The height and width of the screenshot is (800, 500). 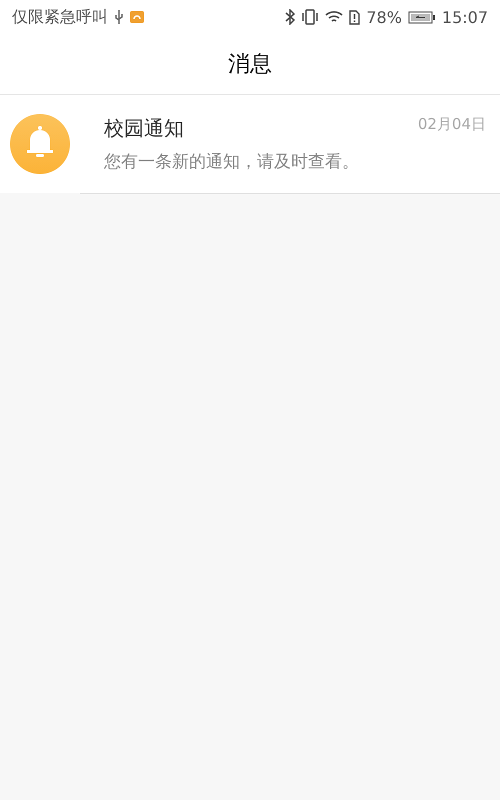 I want to click on bell-icon, so click(x=40, y=144).